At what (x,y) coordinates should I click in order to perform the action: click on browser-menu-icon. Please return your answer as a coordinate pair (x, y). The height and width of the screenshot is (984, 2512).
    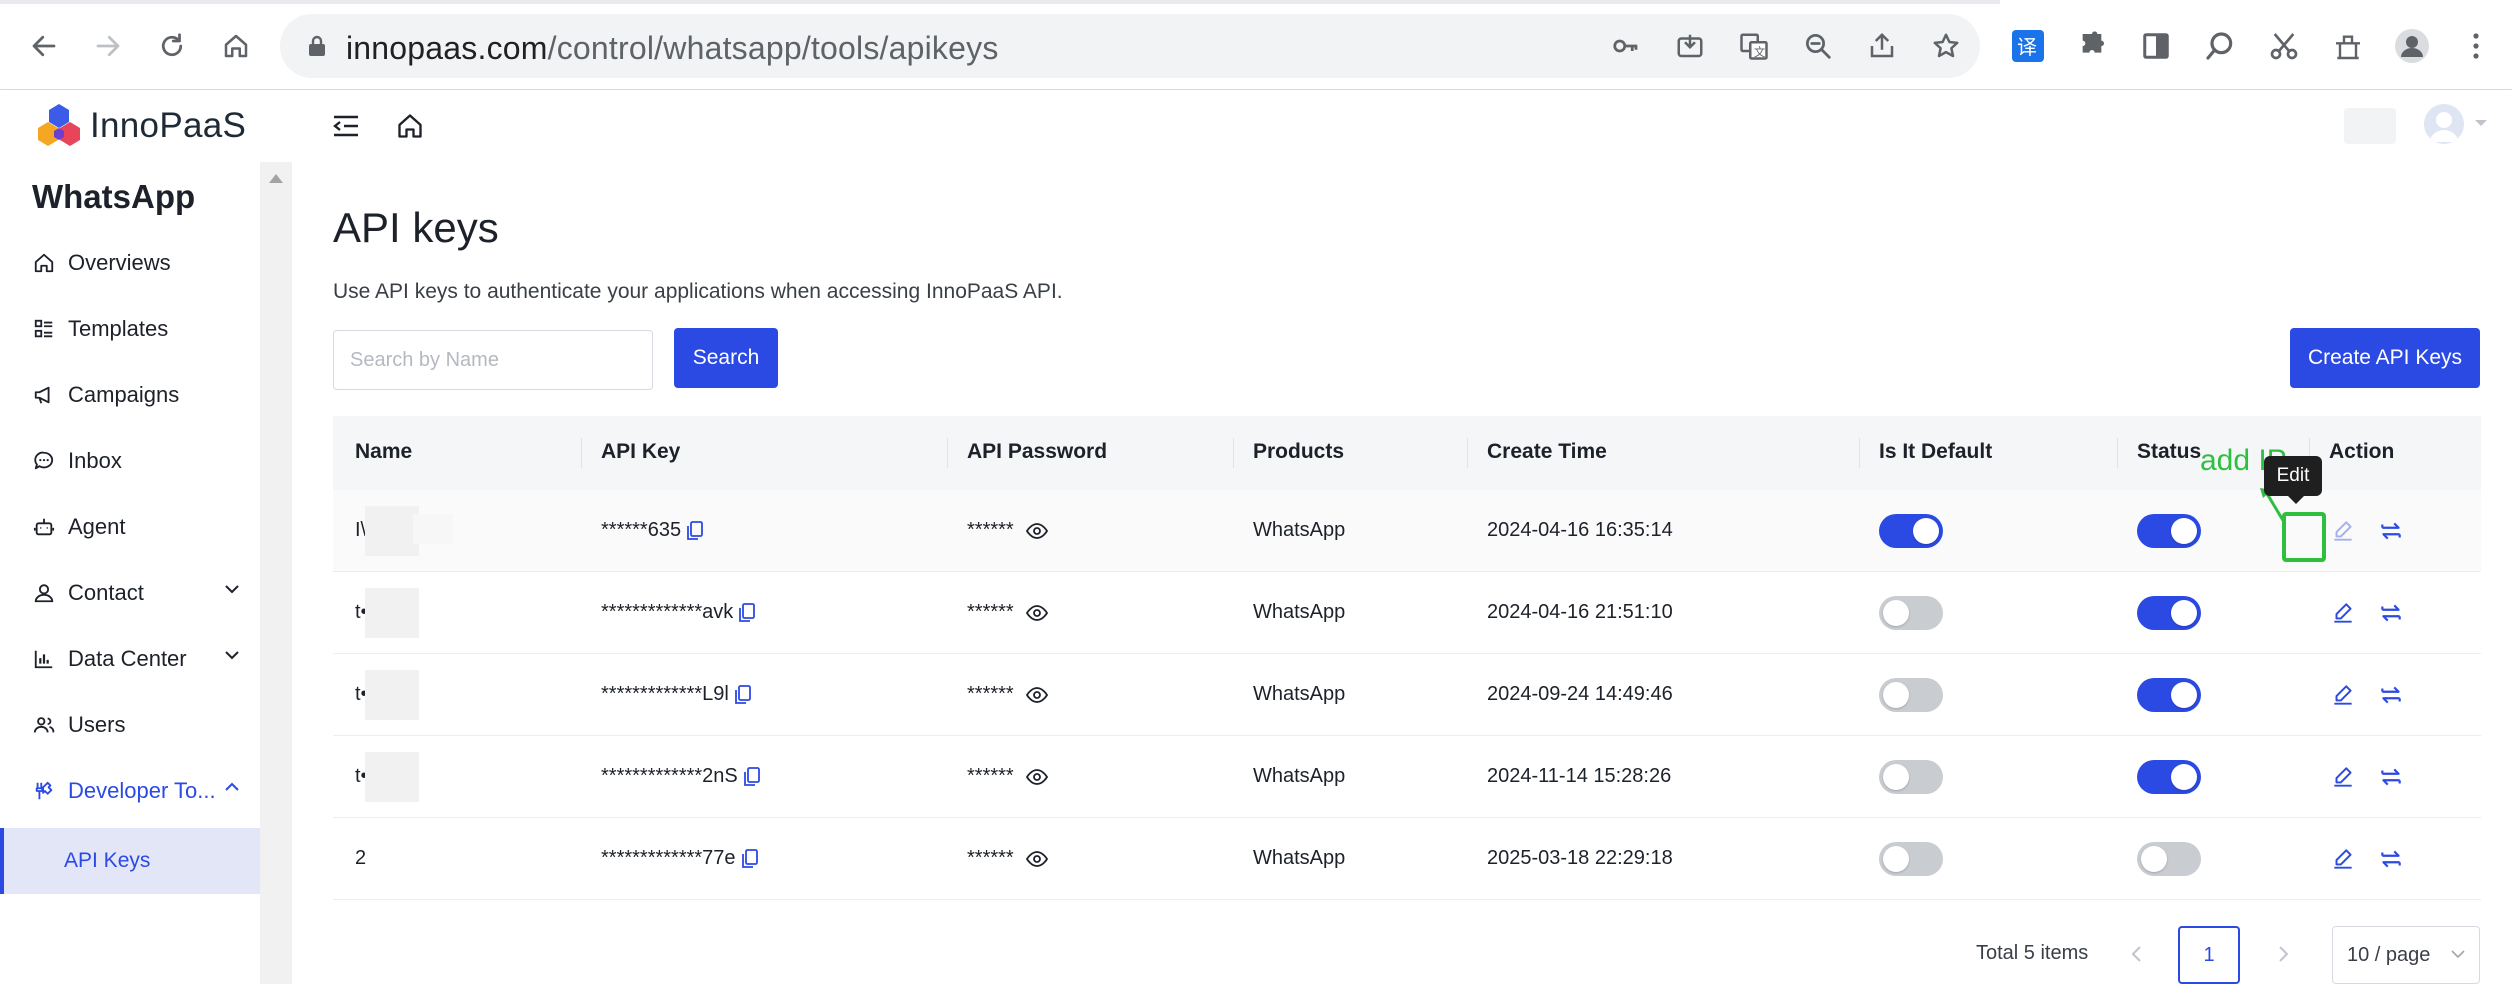
    Looking at the image, I should click on (2476, 46).